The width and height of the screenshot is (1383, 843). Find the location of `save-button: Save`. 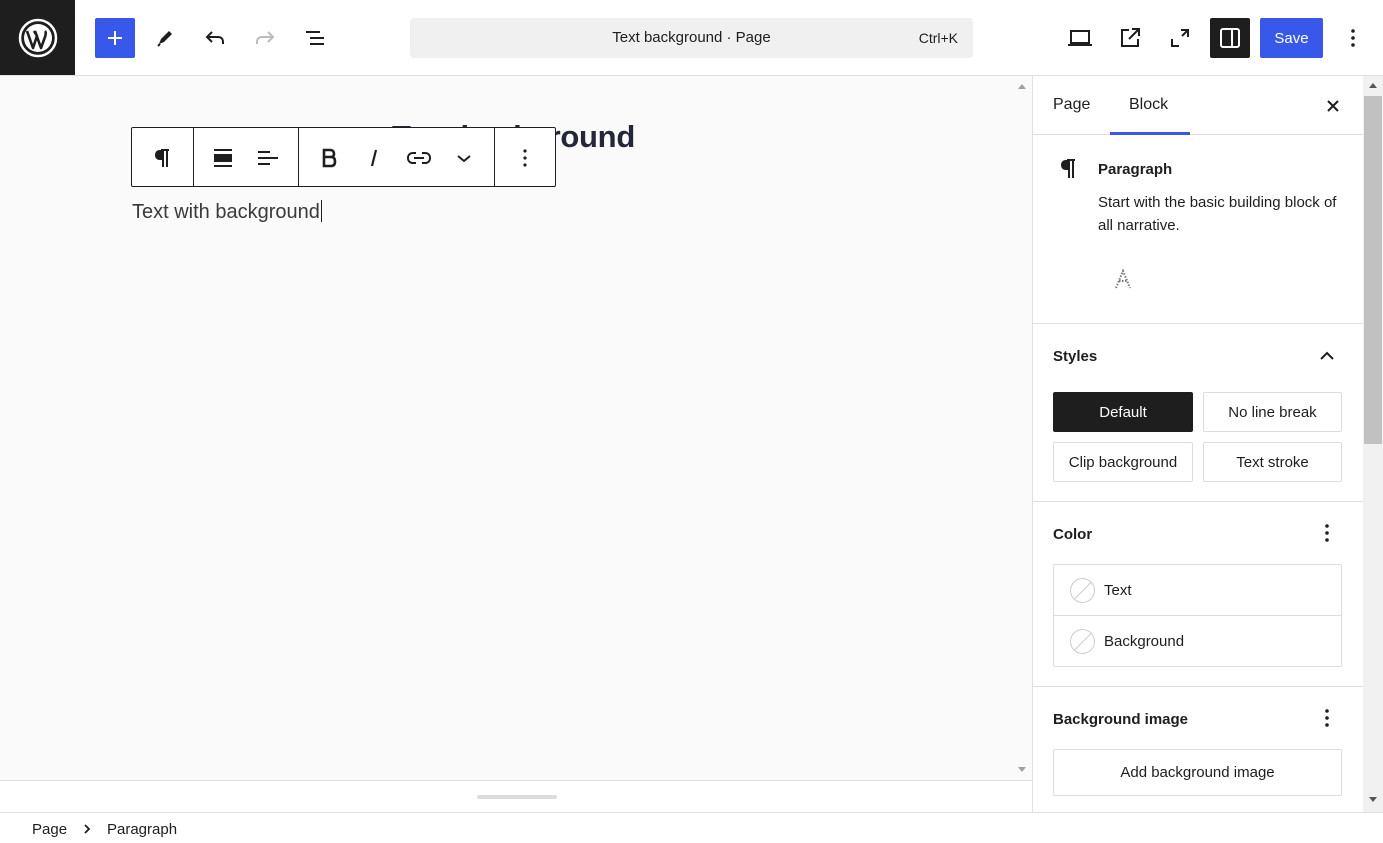

save-button: Save is located at coordinates (1291, 38).